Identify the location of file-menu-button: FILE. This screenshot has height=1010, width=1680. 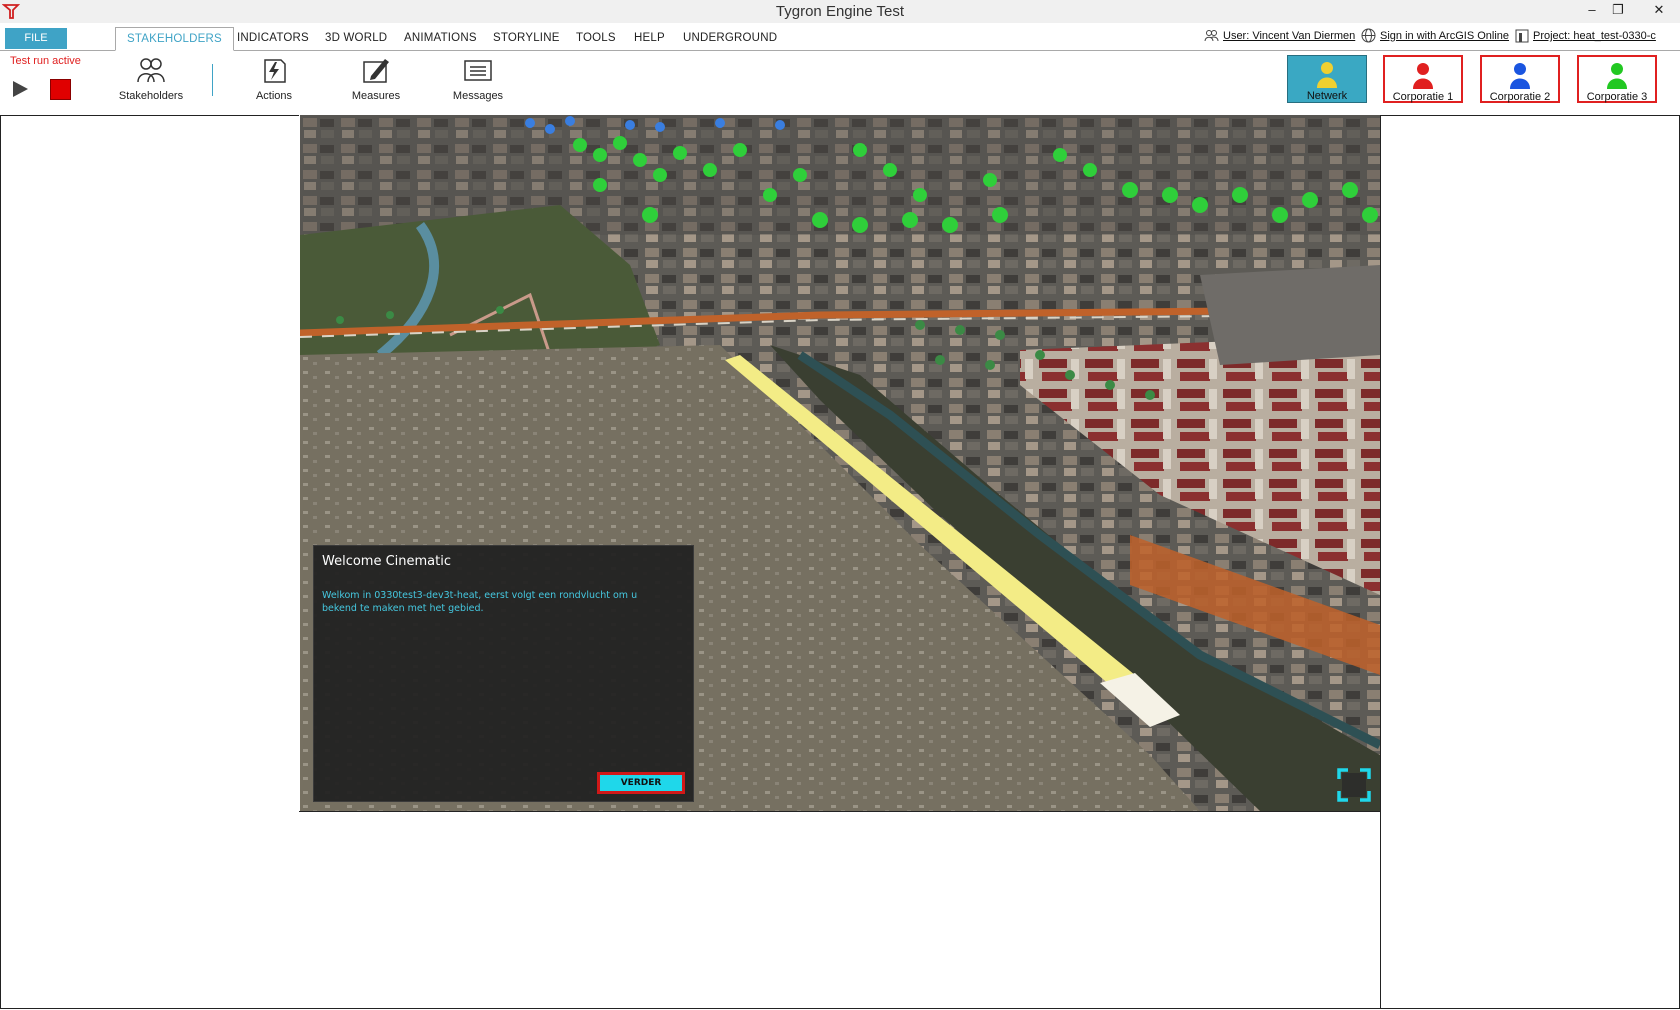
(36, 38).